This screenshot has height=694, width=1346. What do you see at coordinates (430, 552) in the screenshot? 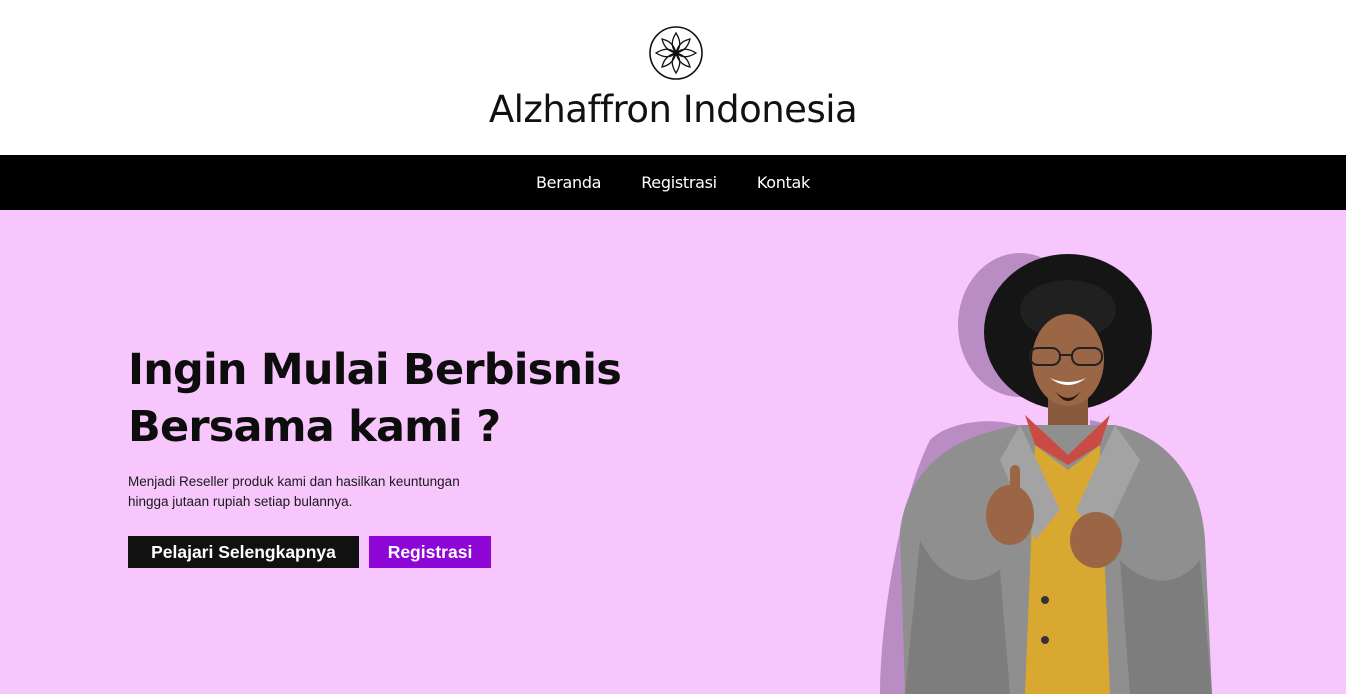
I see `register-button: Registrasi` at bounding box center [430, 552].